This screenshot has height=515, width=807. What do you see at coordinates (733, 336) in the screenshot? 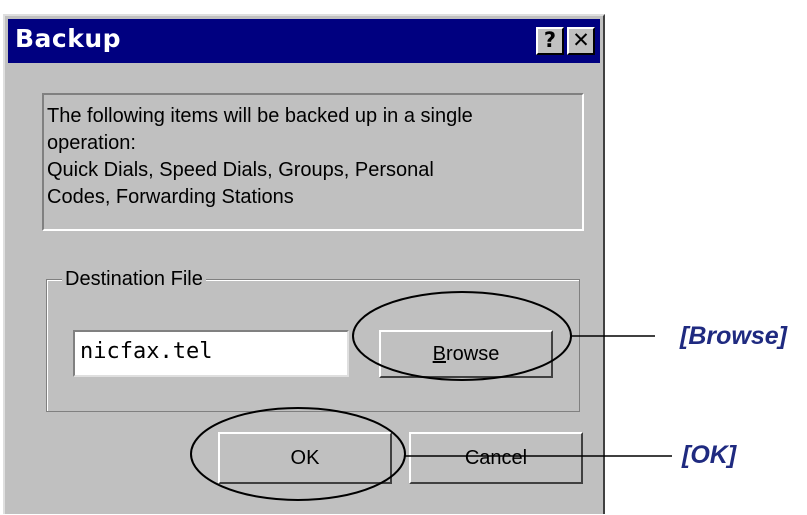
I see `browse-callout-label: [Browse]` at bounding box center [733, 336].